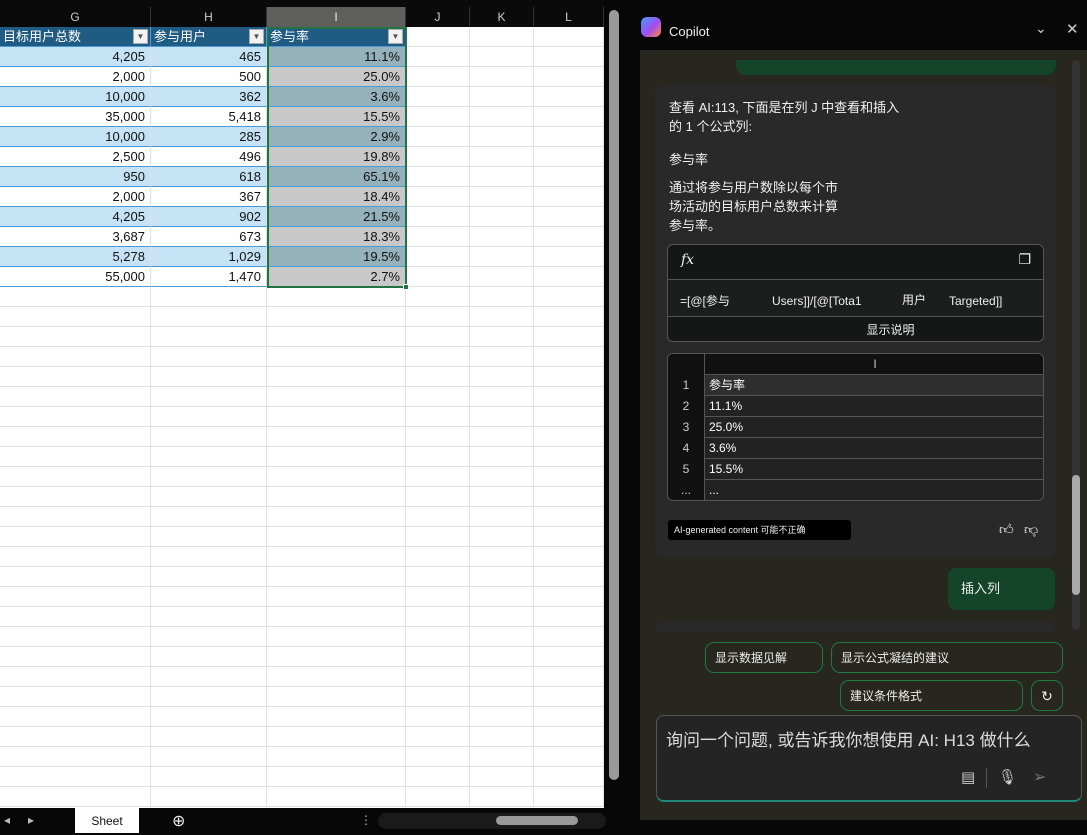  What do you see at coordinates (502, 17) in the screenshot?
I see `column-header-k: K` at bounding box center [502, 17].